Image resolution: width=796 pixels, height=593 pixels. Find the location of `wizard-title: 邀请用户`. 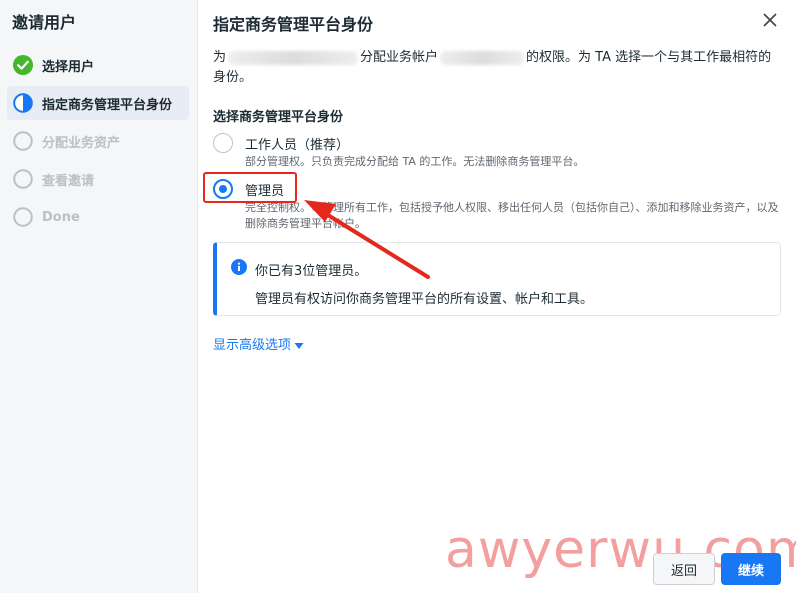

wizard-title: 邀请用户 is located at coordinates (44, 22).